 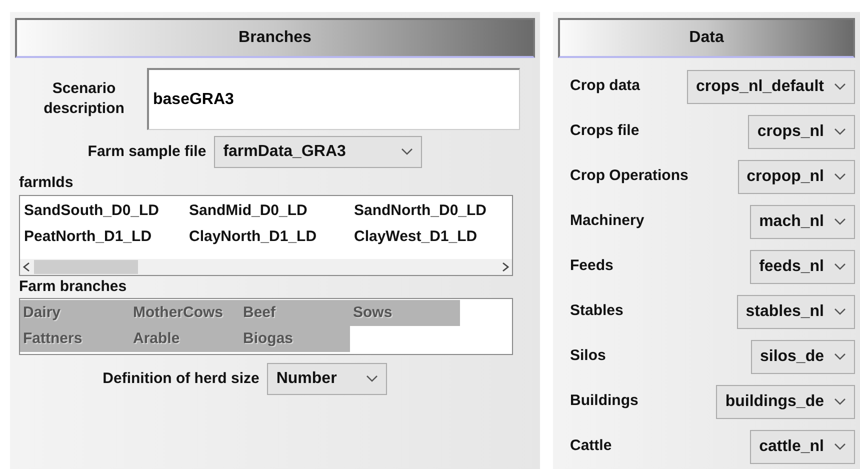 I want to click on dropdown: farmData_GRA3, so click(x=318, y=152).